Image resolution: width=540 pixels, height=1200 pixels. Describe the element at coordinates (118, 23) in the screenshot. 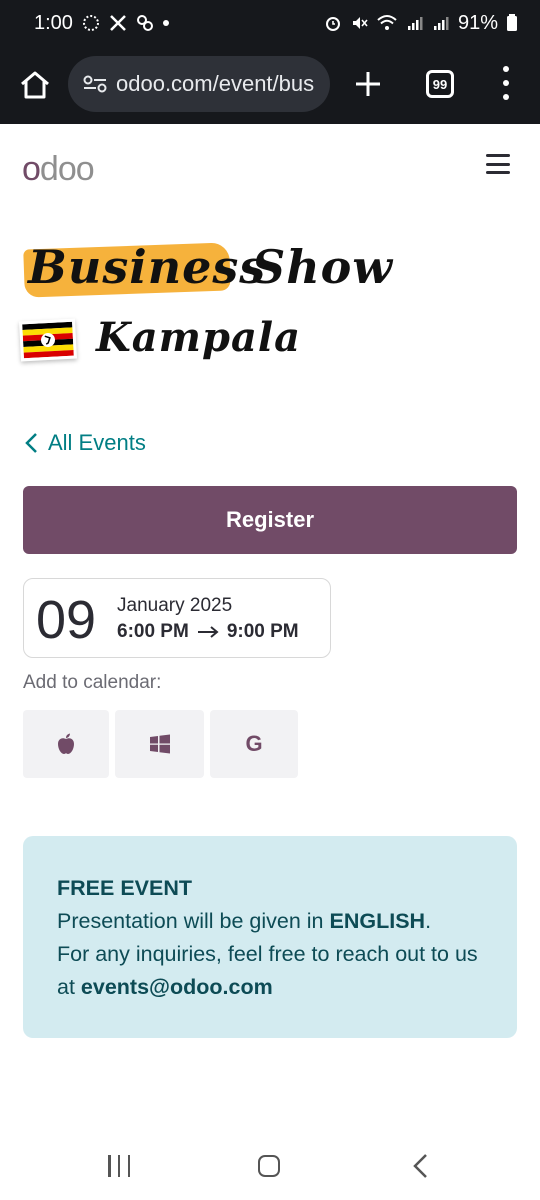

I see `x-logo-icon` at that location.